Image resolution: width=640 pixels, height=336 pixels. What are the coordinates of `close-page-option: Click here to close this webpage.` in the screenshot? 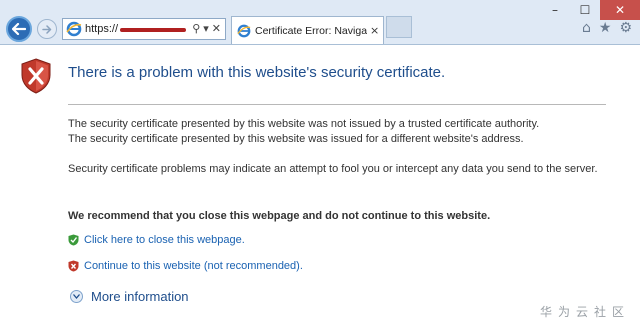 It's located at (156, 240).